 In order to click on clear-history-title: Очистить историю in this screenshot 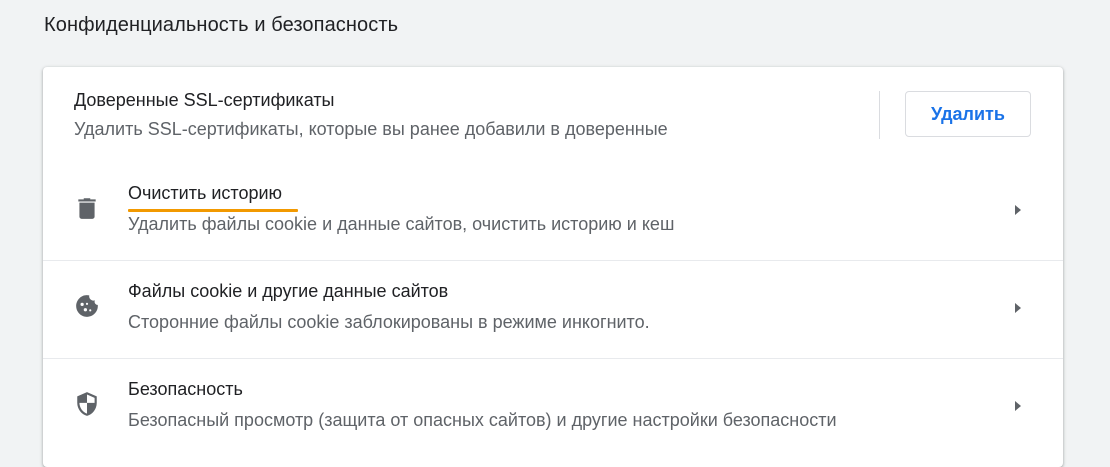, I will do `click(205, 193)`.